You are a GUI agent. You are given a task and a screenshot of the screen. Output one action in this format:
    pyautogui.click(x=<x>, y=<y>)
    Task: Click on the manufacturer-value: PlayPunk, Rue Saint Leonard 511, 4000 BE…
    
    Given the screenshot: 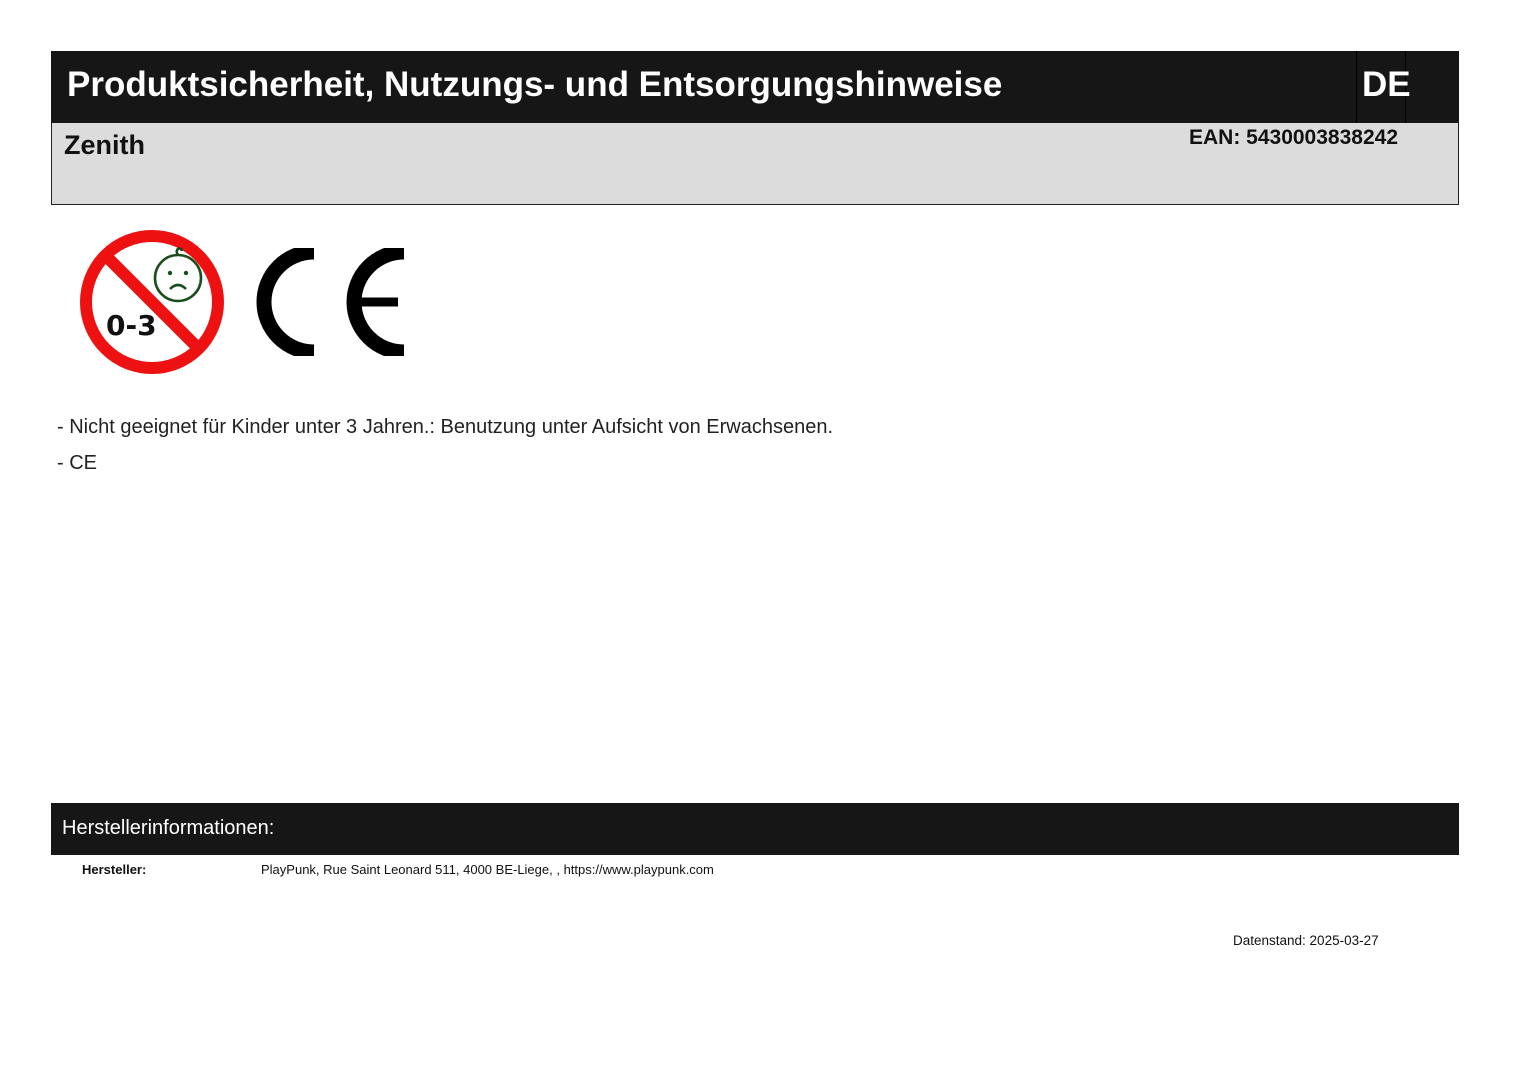 What is the action you would take?
    pyautogui.click(x=487, y=869)
    